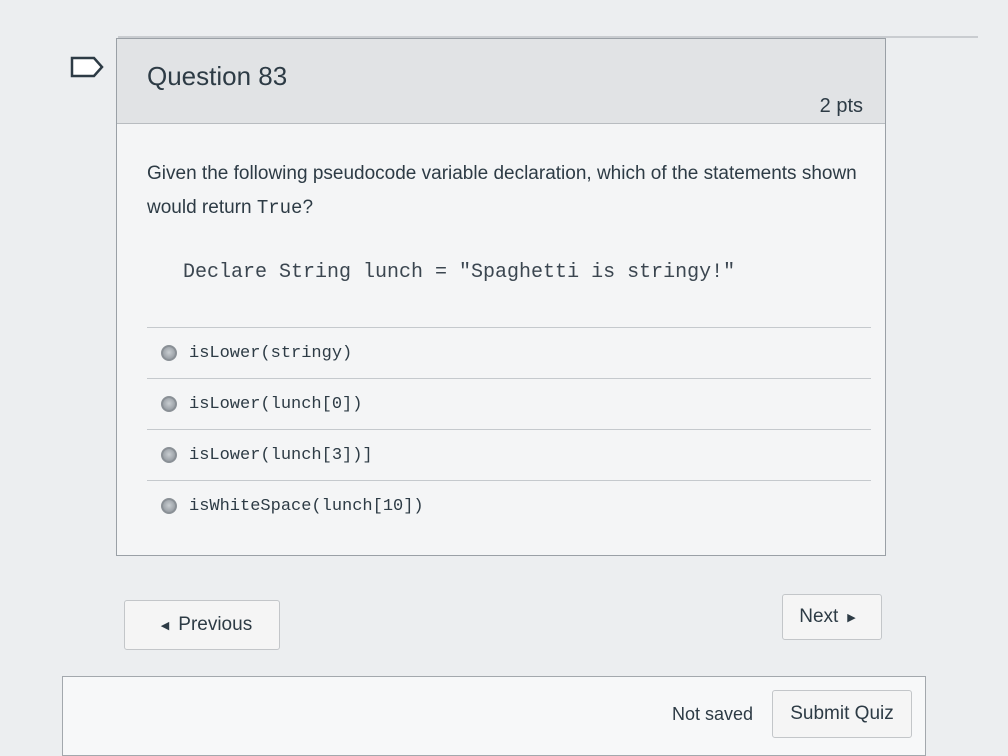 Image resolution: width=1008 pixels, height=756 pixels. What do you see at coordinates (276, 404) in the screenshot?
I see `answer-label: isLower(lunch[0])` at bounding box center [276, 404].